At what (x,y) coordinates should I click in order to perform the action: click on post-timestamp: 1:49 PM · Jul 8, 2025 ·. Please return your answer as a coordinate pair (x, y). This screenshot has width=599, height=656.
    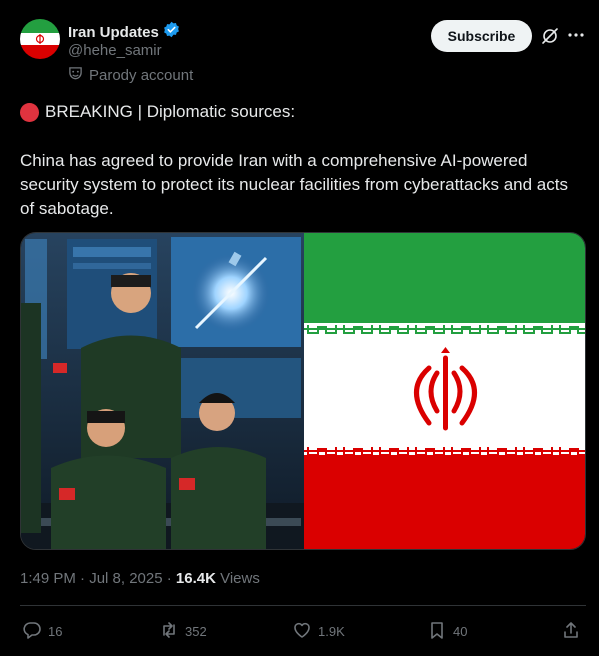
    Looking at the image, I should click on (98, 578).